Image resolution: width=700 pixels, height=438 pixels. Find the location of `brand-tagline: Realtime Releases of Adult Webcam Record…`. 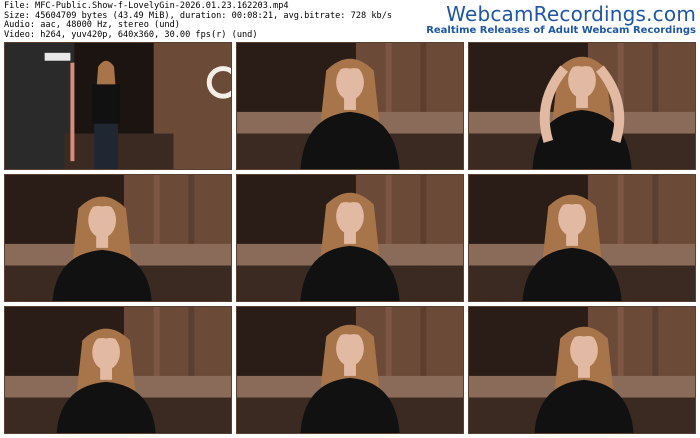

brand-tagline: Realtime Releases of Adult Webcam Record… is located at coordinates (561, 30).